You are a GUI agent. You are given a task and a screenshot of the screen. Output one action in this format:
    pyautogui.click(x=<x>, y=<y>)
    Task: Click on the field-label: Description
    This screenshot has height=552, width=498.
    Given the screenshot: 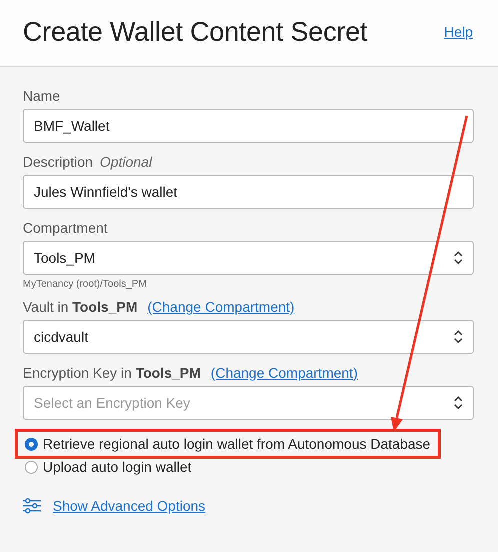 What is the action you would take?
    pyautogui.click(x=58, y=162)
    